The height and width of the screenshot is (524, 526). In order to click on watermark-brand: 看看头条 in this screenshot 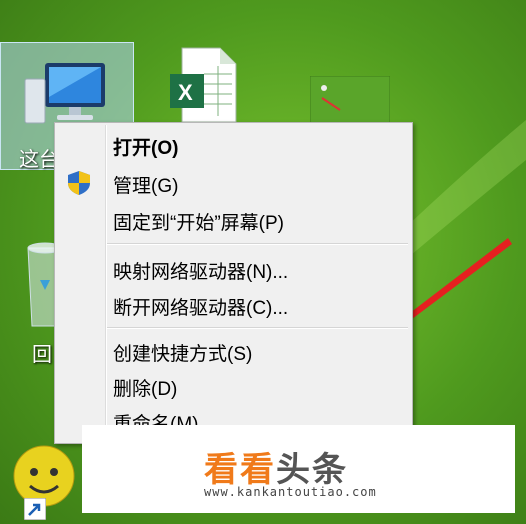, I will do `click(276, 466)`.